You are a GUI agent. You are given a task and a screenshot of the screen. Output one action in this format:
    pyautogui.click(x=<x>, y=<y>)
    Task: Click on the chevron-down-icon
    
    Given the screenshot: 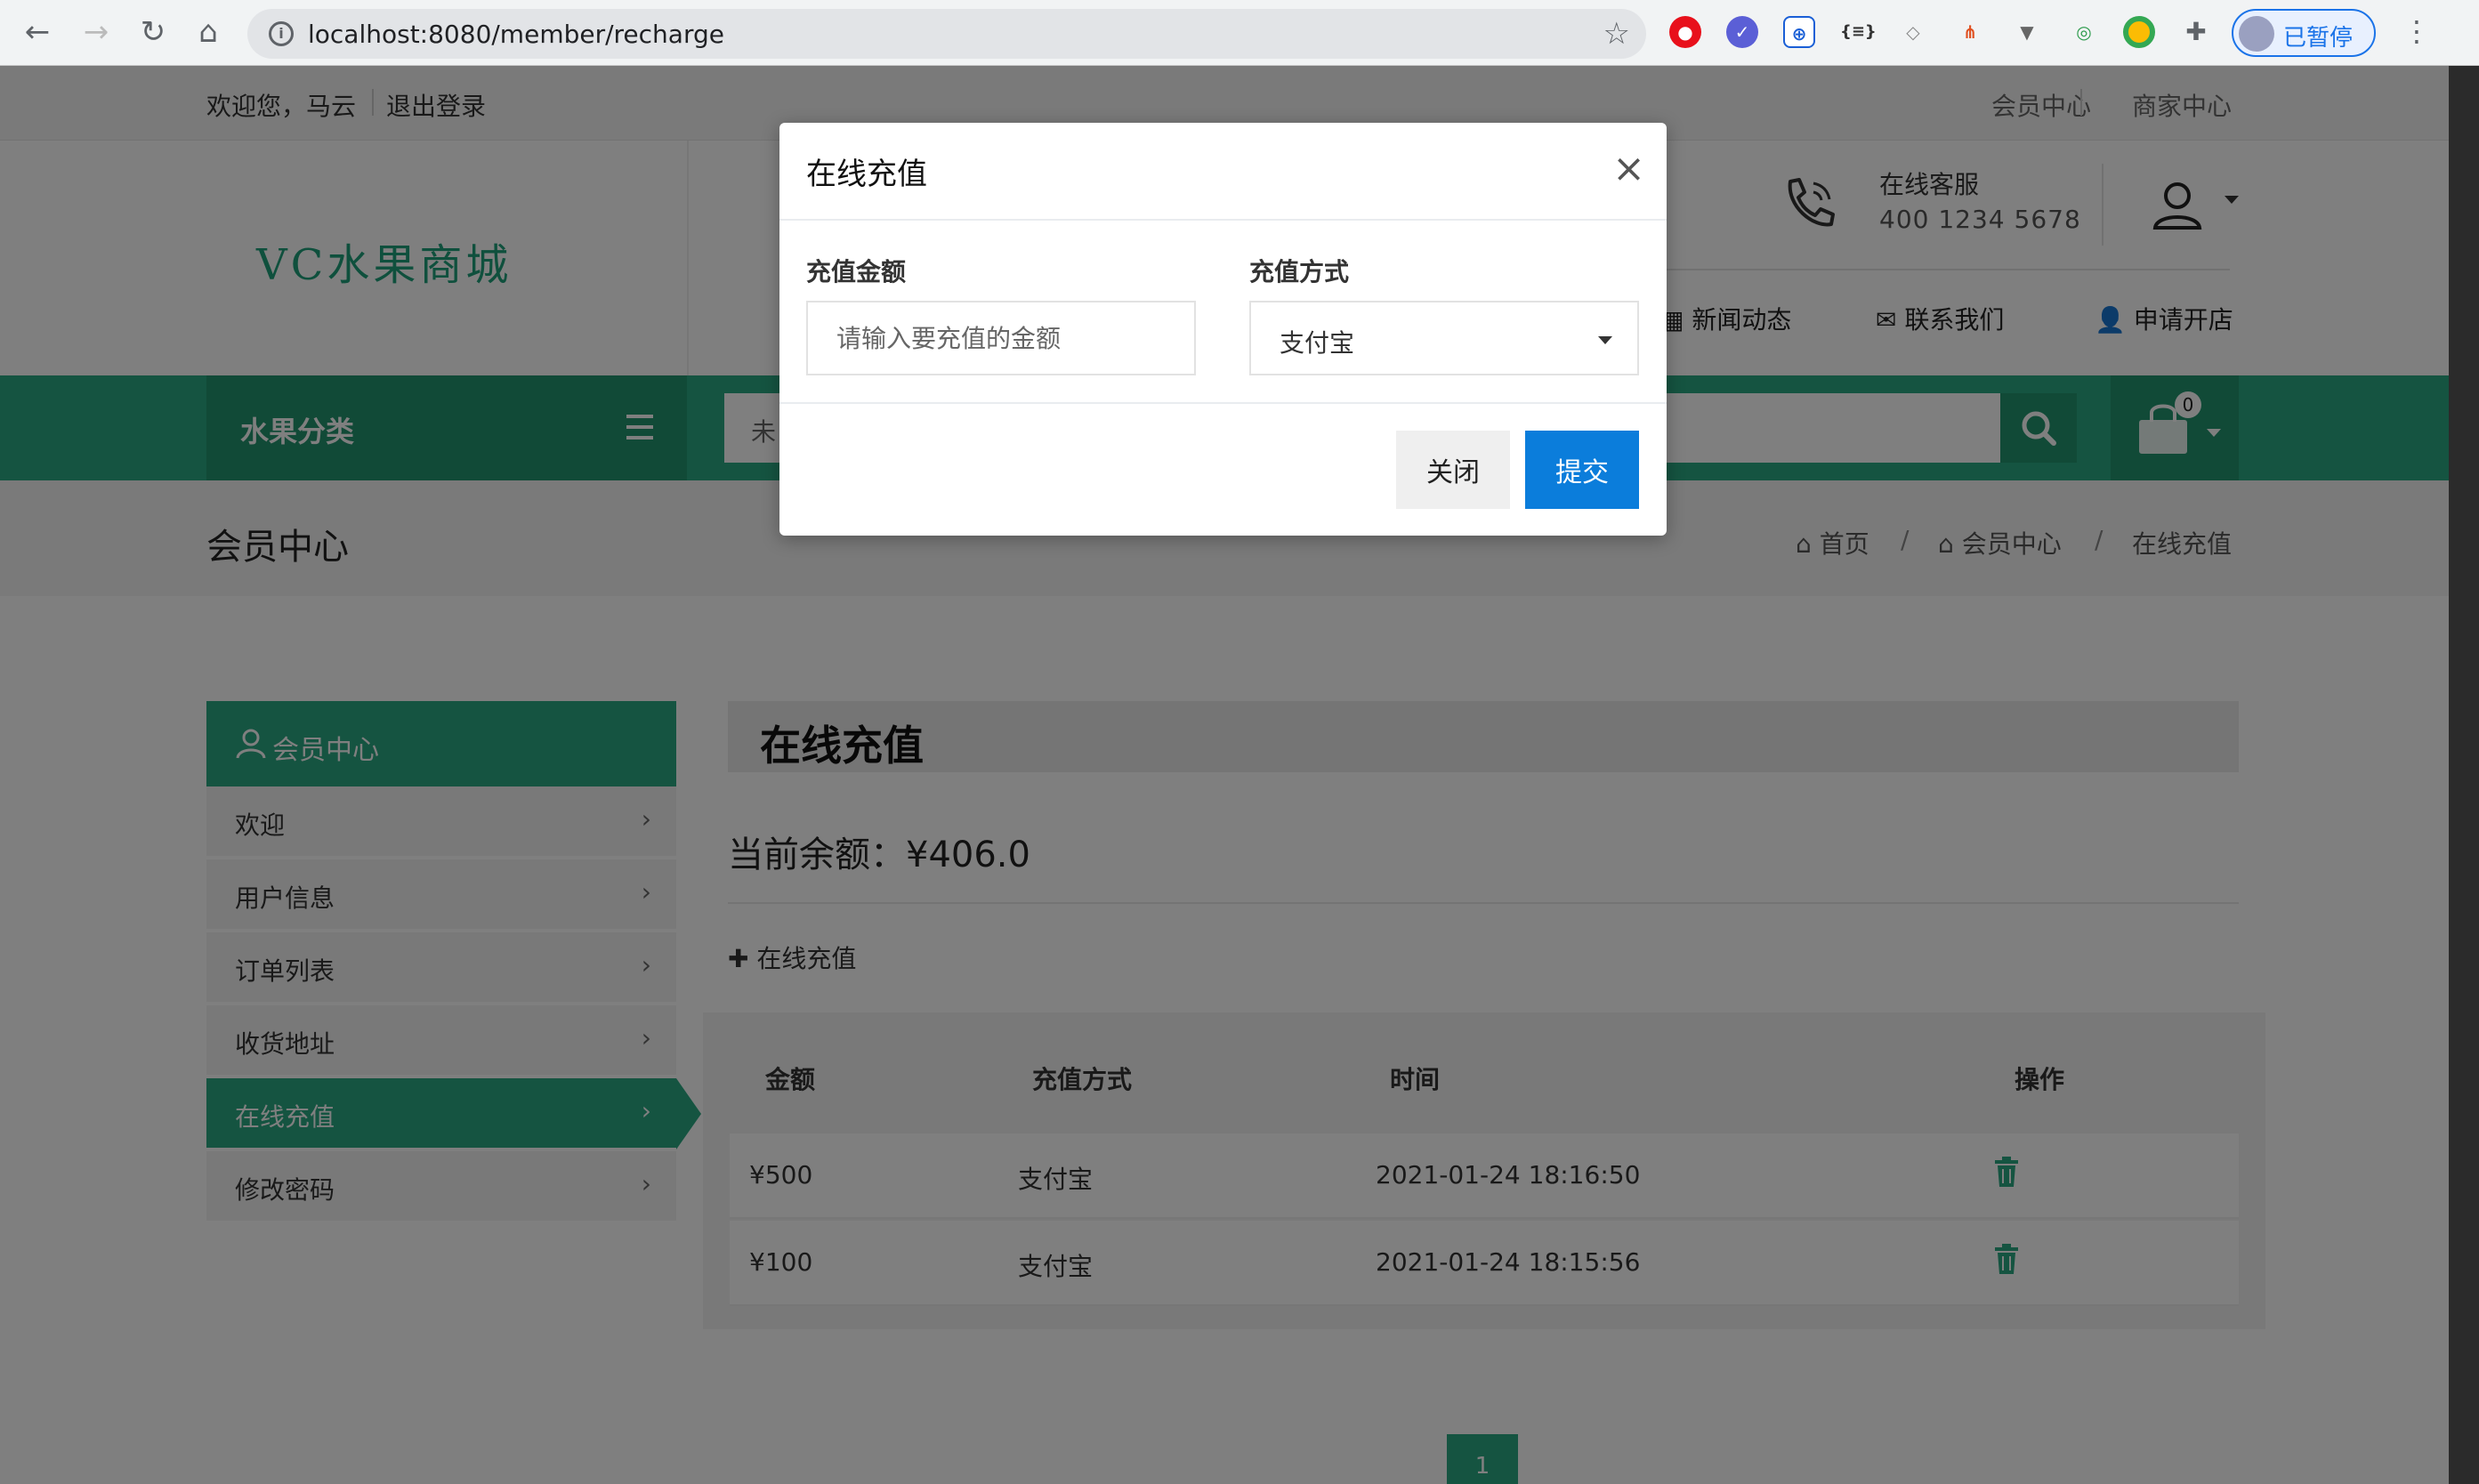 What is the action you would take?
    pyautogui.click(x=1605, y=340)
    